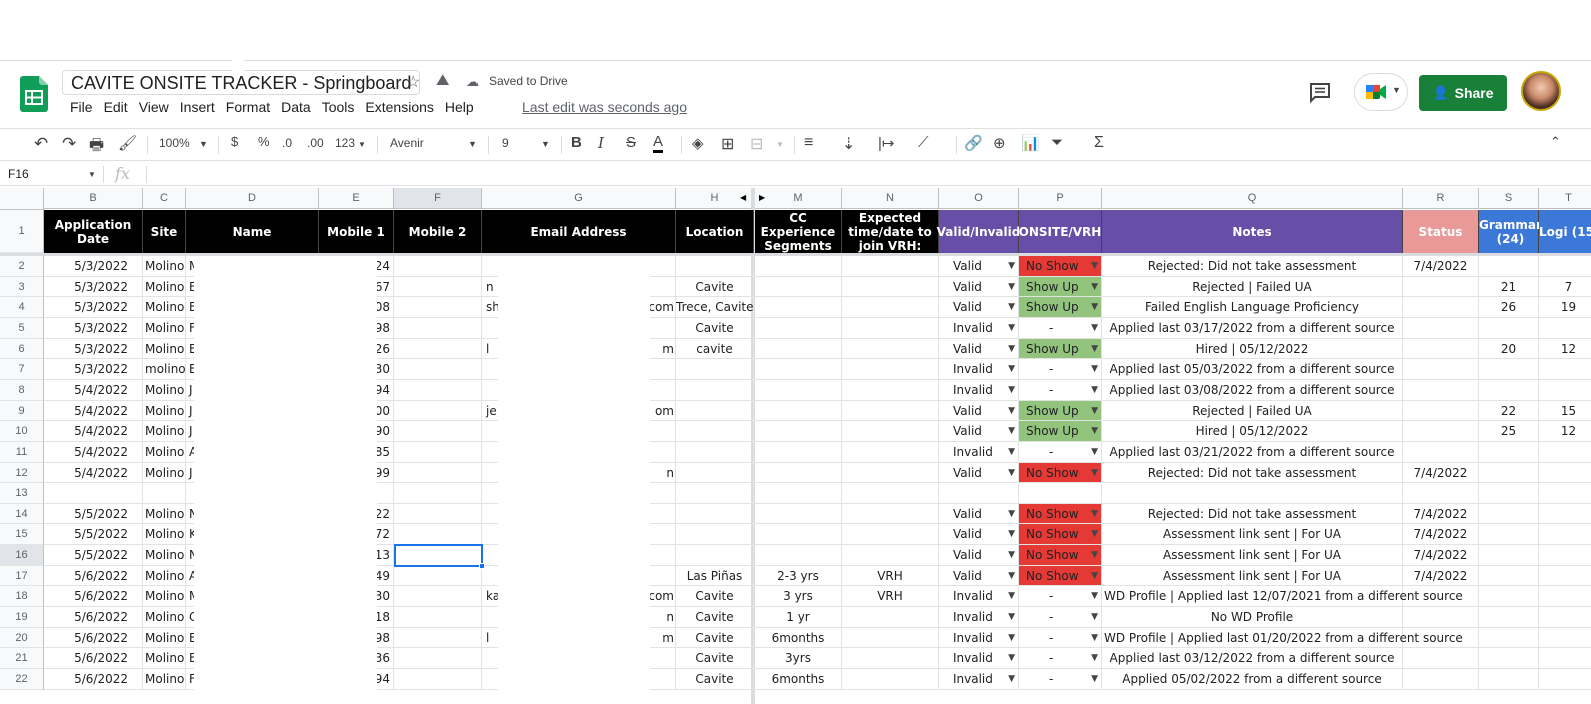  Describe the element at coordinates (93, 638) in the screenshot. I see `cell-b20: 5/6/2022` at that location.